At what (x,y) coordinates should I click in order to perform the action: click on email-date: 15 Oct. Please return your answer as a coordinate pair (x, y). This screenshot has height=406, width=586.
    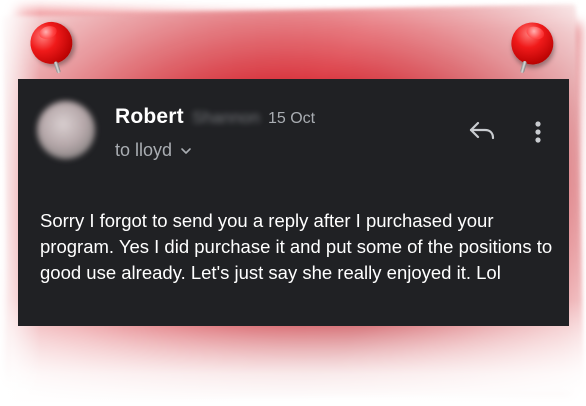
    Looking at the image, I should click on (291, 118).